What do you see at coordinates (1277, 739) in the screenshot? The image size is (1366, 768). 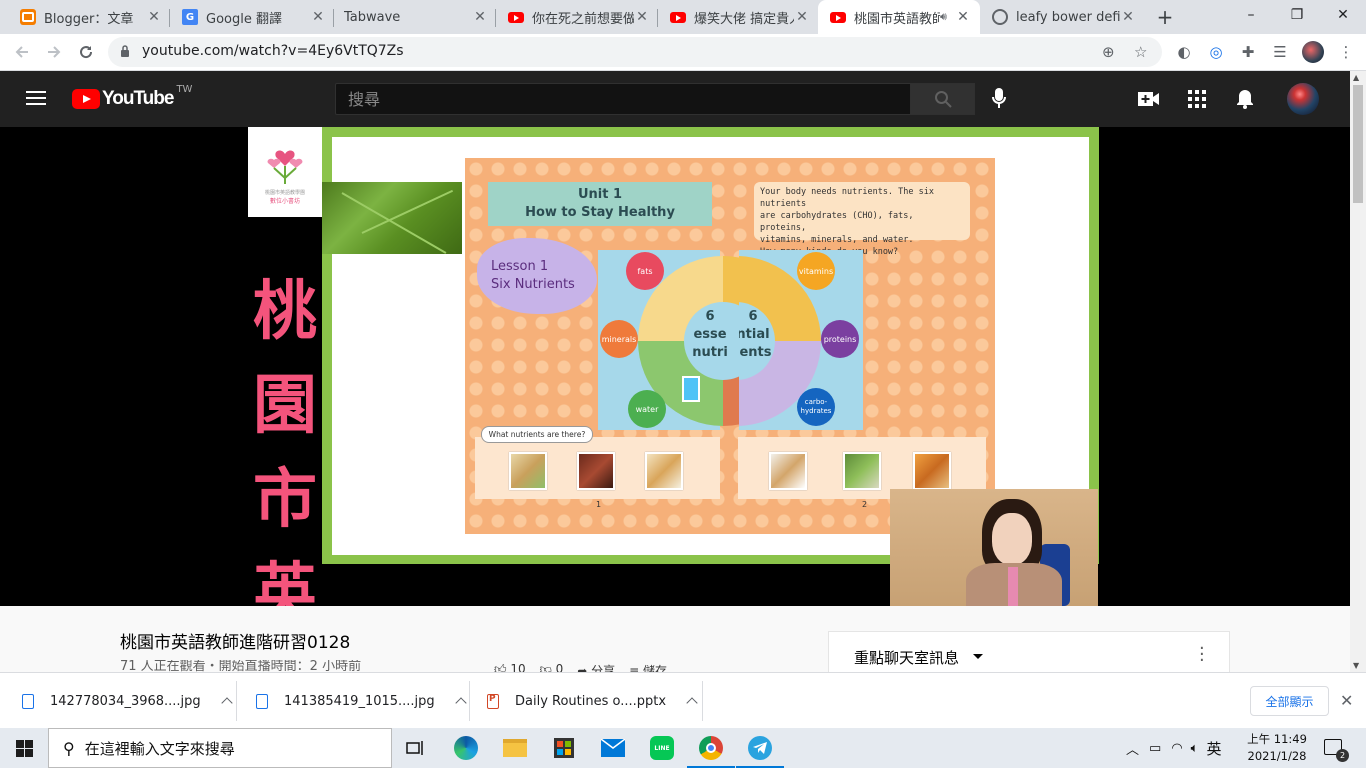 I see `clock-time: 上午 11:49` at bounding box center [1277, 739].